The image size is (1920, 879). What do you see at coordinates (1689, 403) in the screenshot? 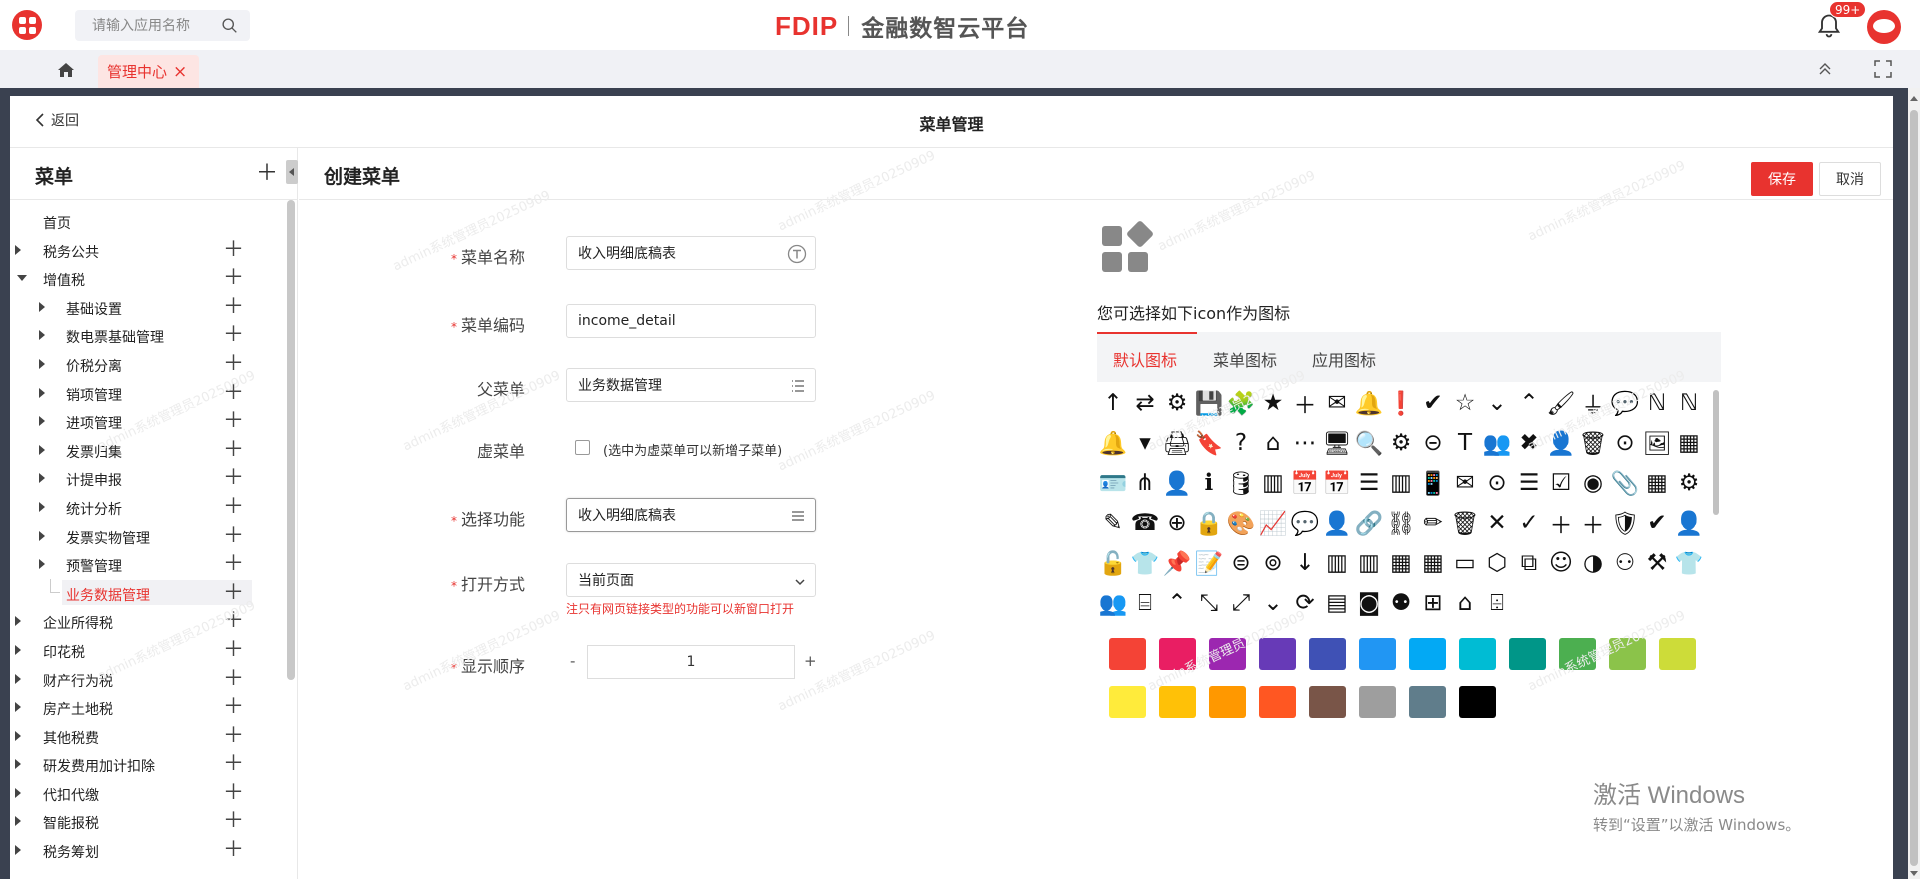
I see `picker-icon: ℕ` at bounding box center [1689, 403].